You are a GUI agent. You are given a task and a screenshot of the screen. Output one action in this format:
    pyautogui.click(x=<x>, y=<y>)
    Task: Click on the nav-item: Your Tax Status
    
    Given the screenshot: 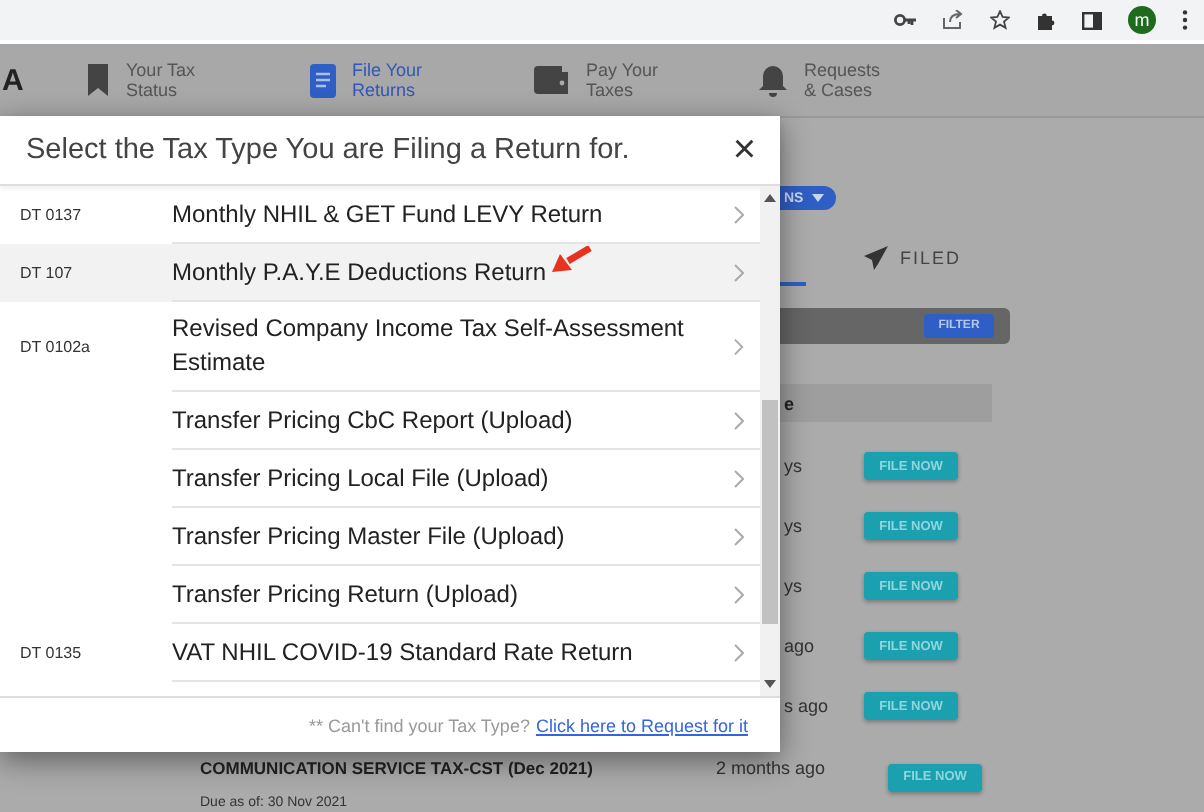 What is the action you would take?
    pyautogui.click(x=161, y=80)
    